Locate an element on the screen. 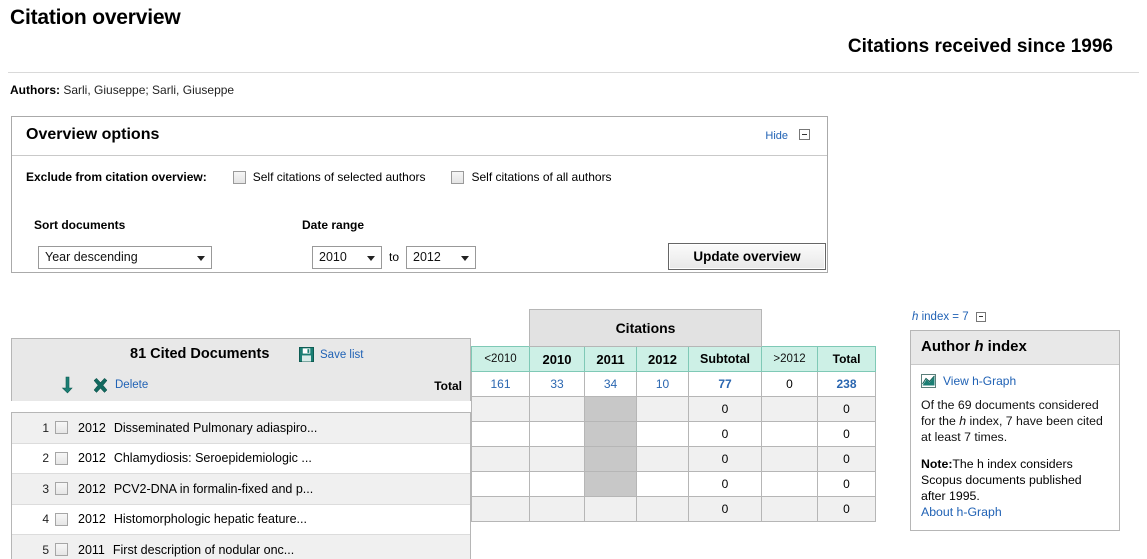 This screenshot has width=1147, height=559. overview-options-header: Overview options Hide is located at coordinates (419, 136).